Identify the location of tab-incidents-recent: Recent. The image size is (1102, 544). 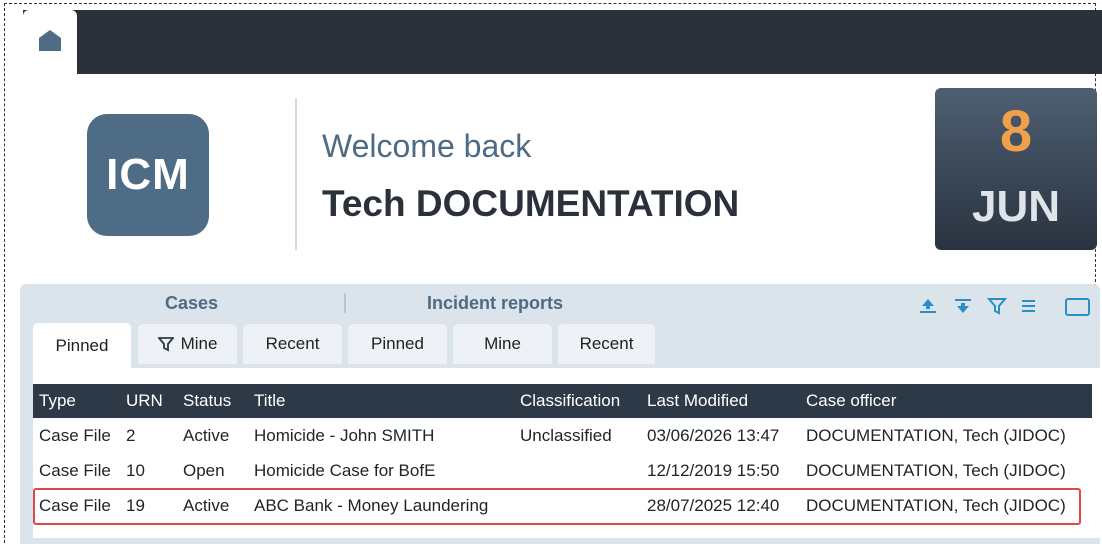
(606, 344).